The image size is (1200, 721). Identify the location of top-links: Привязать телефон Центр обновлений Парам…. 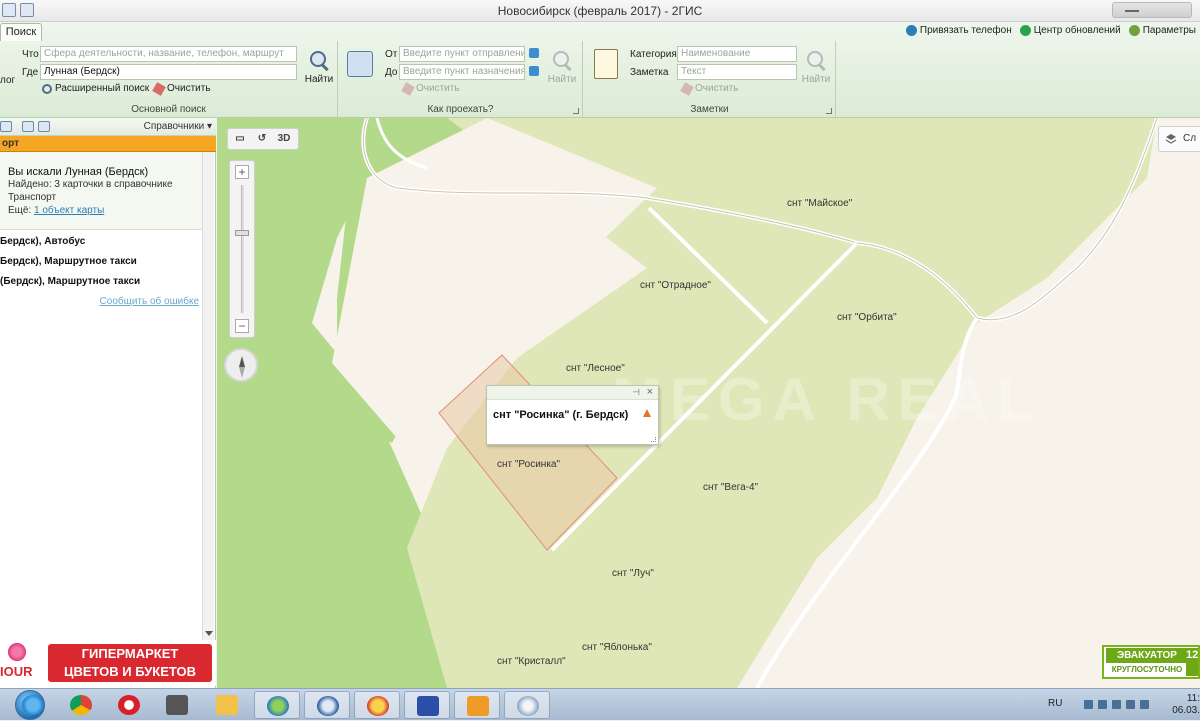
(1050, 30).